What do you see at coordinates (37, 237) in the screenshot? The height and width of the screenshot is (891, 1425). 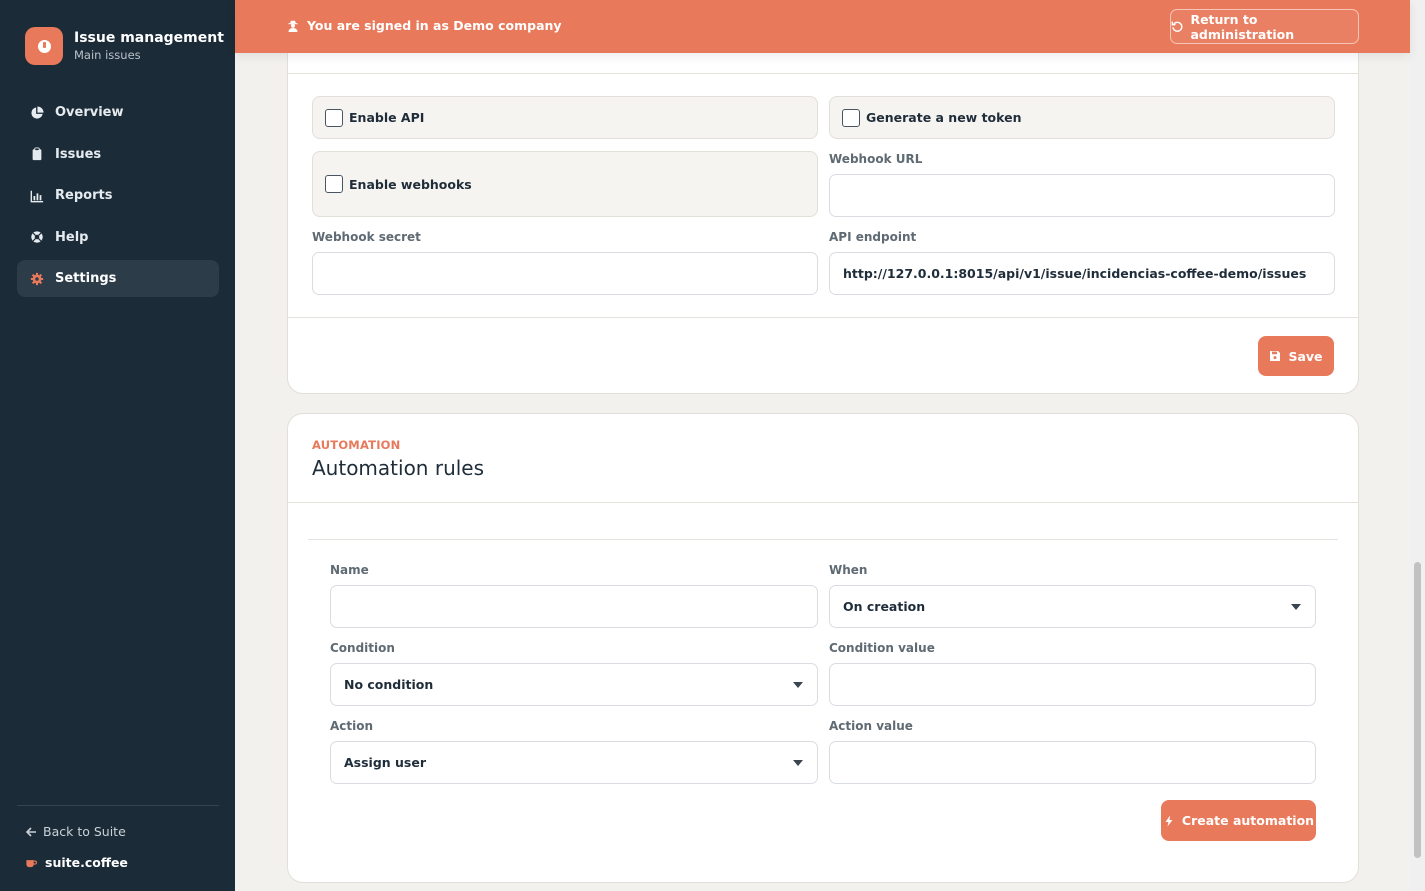 I see `lifebuoy-icon` at bounding box center [37, 237].